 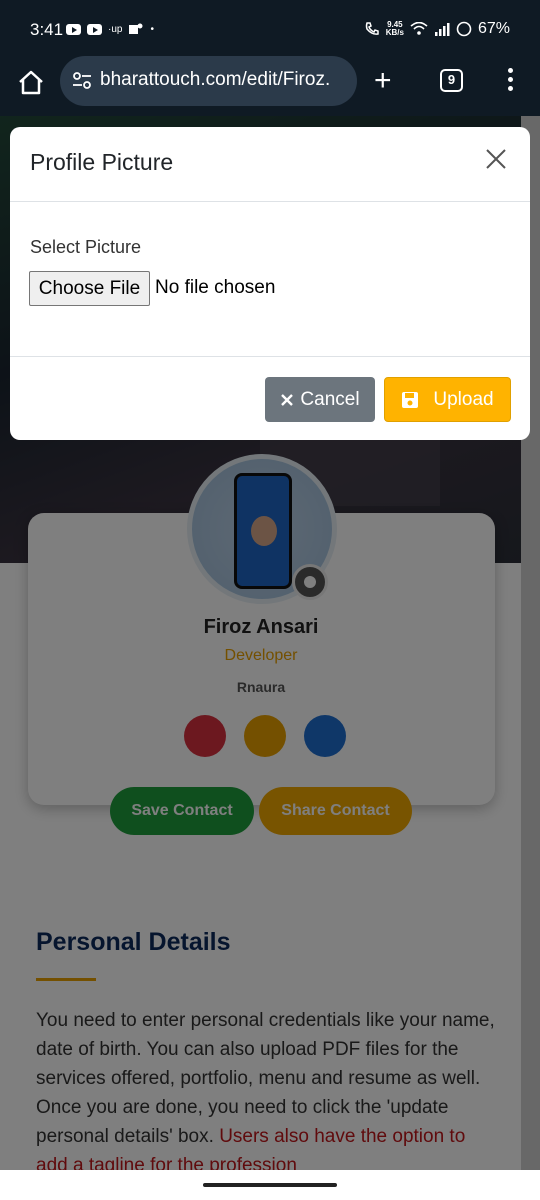 I want to click on close-icon, so click(x=496, y=159).